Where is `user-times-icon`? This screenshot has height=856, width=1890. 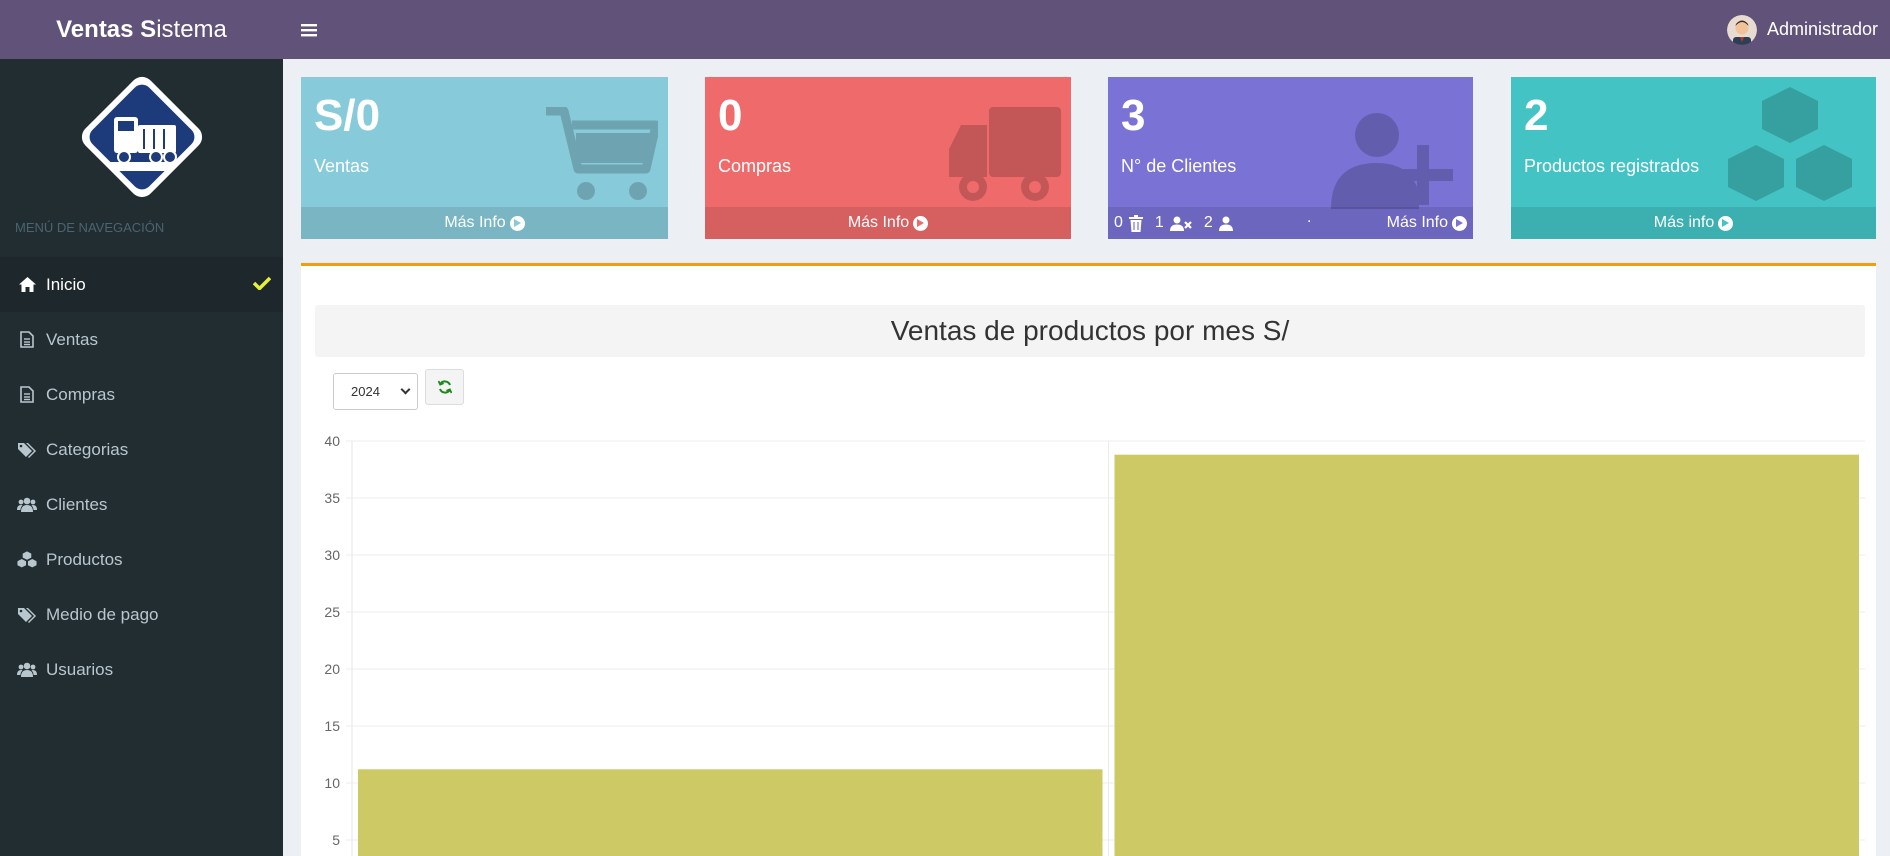 user-times-icon is located at coordinates (1180, 223).